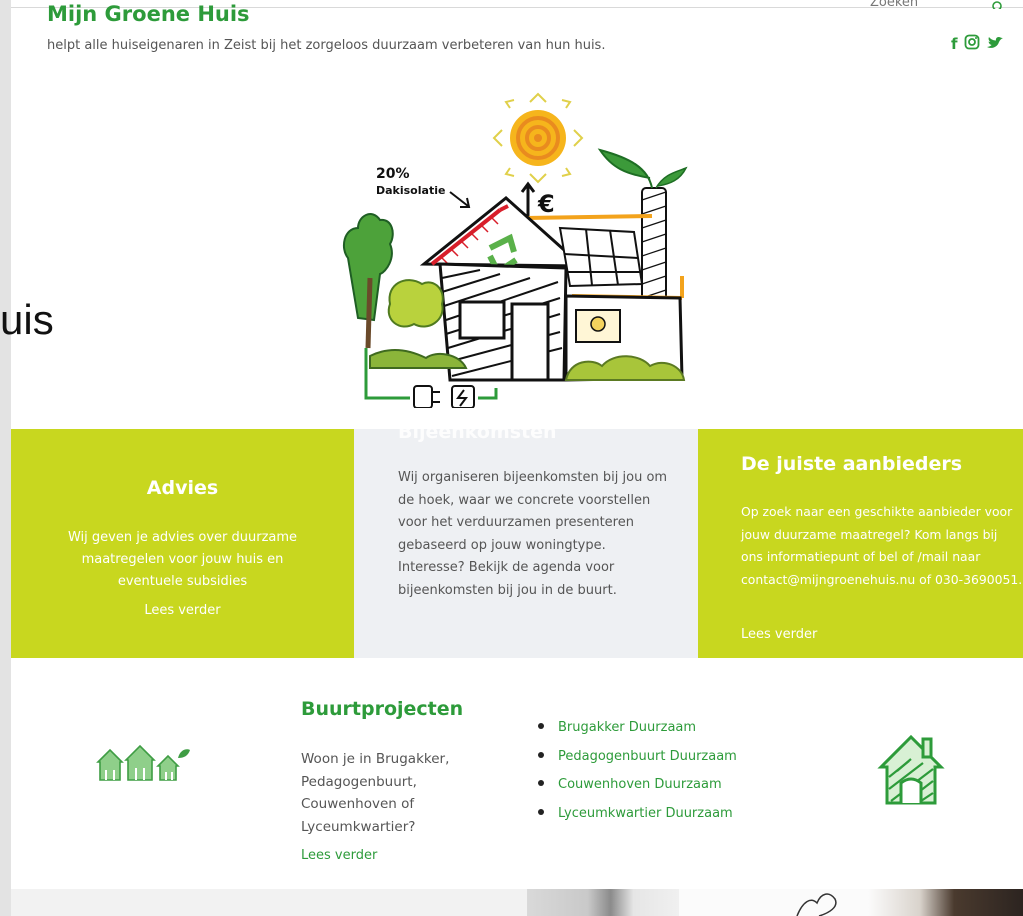  What do you see at coordinates (477, 432) in the screenshot?
I see `bijeenkomsten-title: Bijeenkomsten` at bounding box center [477, 432].